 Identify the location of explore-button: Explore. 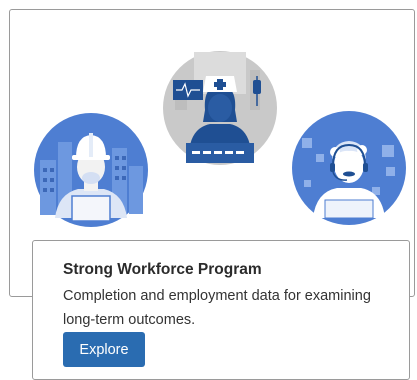
(104, 349).